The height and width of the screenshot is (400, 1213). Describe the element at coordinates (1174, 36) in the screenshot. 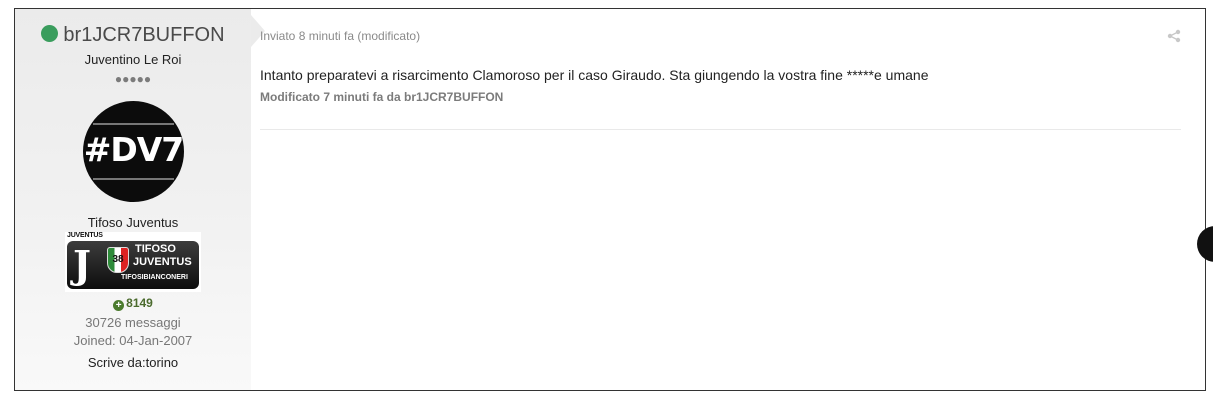

I see `share-icon` at that location.